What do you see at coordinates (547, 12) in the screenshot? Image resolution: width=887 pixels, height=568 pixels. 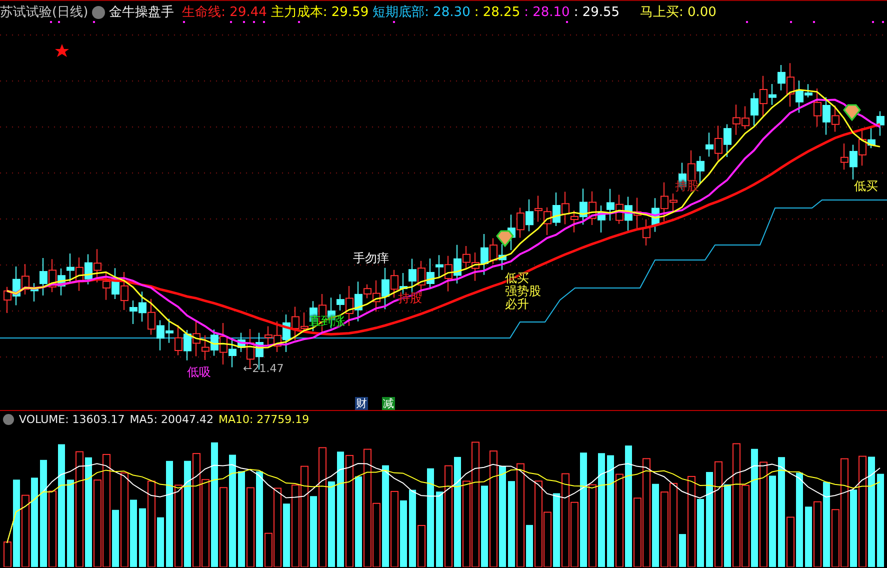 I see `indicator-value: : 28.10` at bounding box center [547, 12].